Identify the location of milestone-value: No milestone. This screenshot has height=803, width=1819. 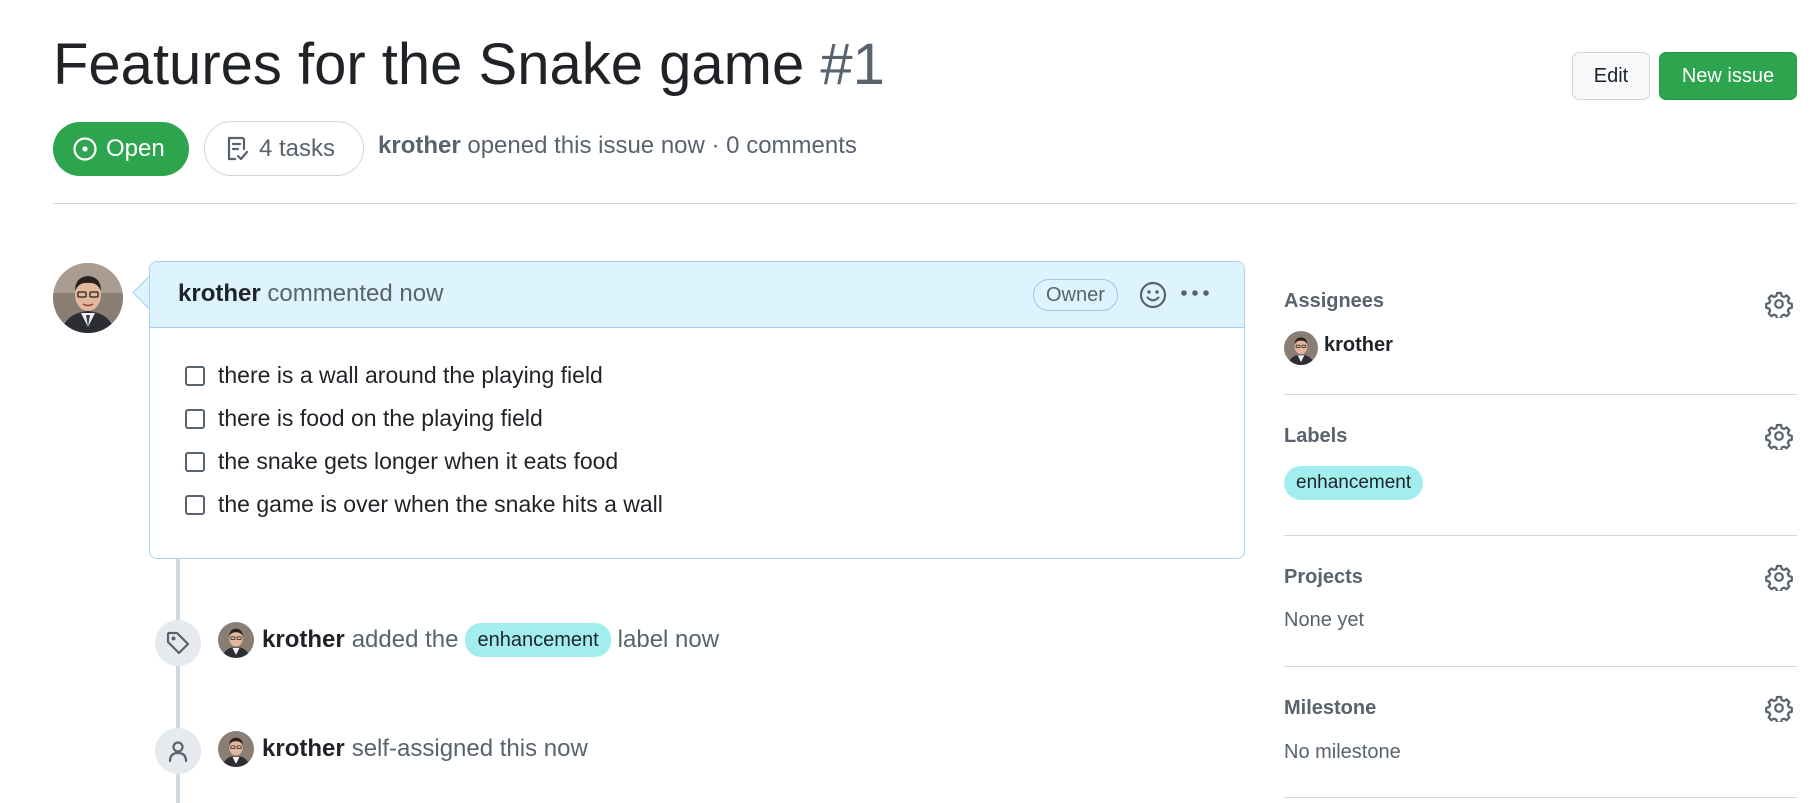
(1342, 752).